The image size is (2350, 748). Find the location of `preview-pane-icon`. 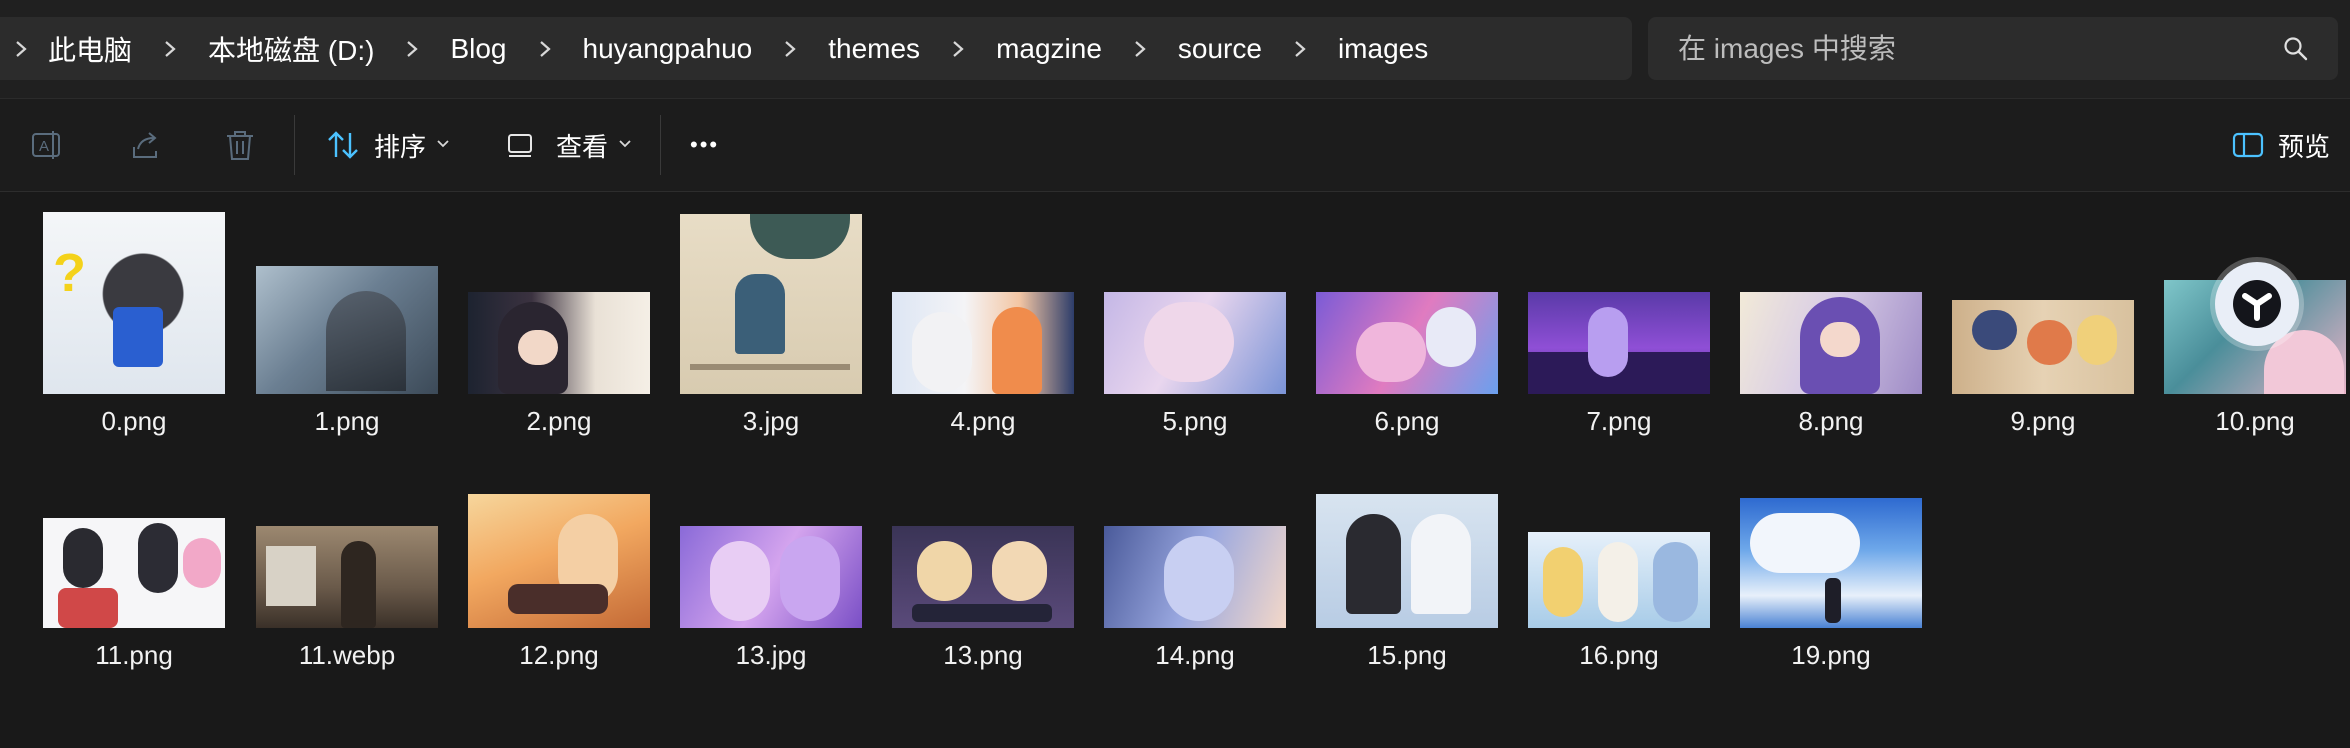

preview-pane-icon is located at coordinates (2248, 145).